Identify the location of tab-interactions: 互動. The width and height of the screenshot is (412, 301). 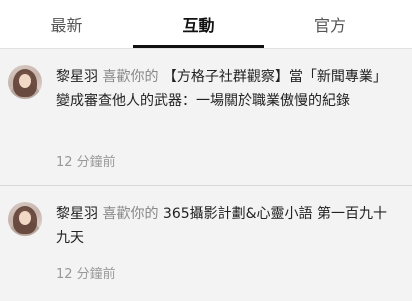
(198, 24).